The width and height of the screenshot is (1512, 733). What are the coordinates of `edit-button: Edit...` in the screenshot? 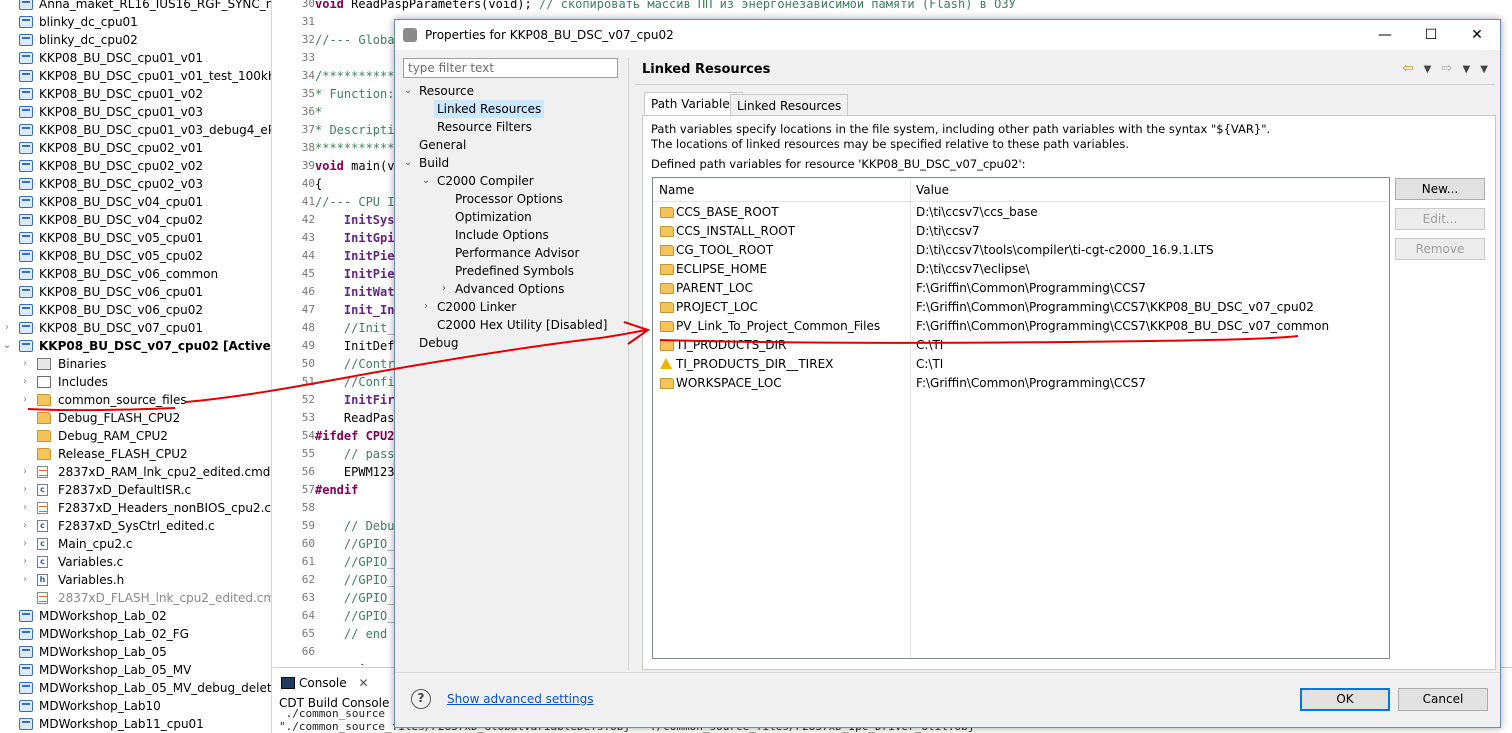 It's located at (1440, 219).